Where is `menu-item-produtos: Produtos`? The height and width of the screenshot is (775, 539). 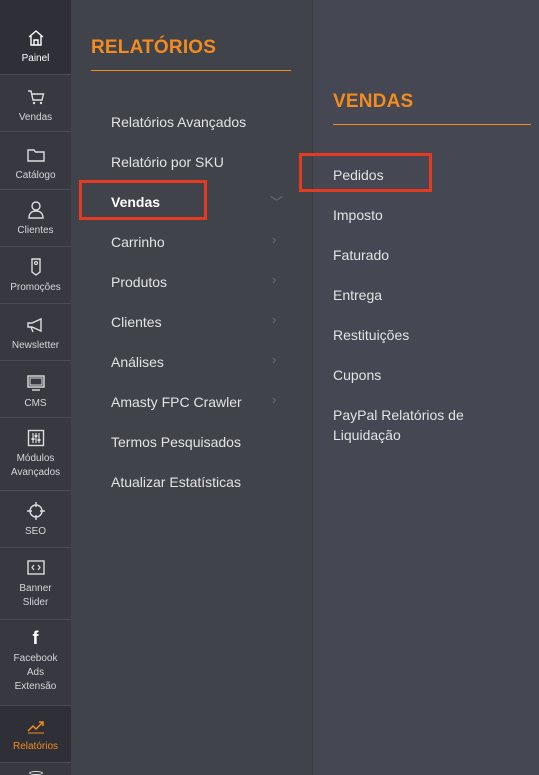 menu-item-produtos: Produtos is located at coordinates (139, 282).